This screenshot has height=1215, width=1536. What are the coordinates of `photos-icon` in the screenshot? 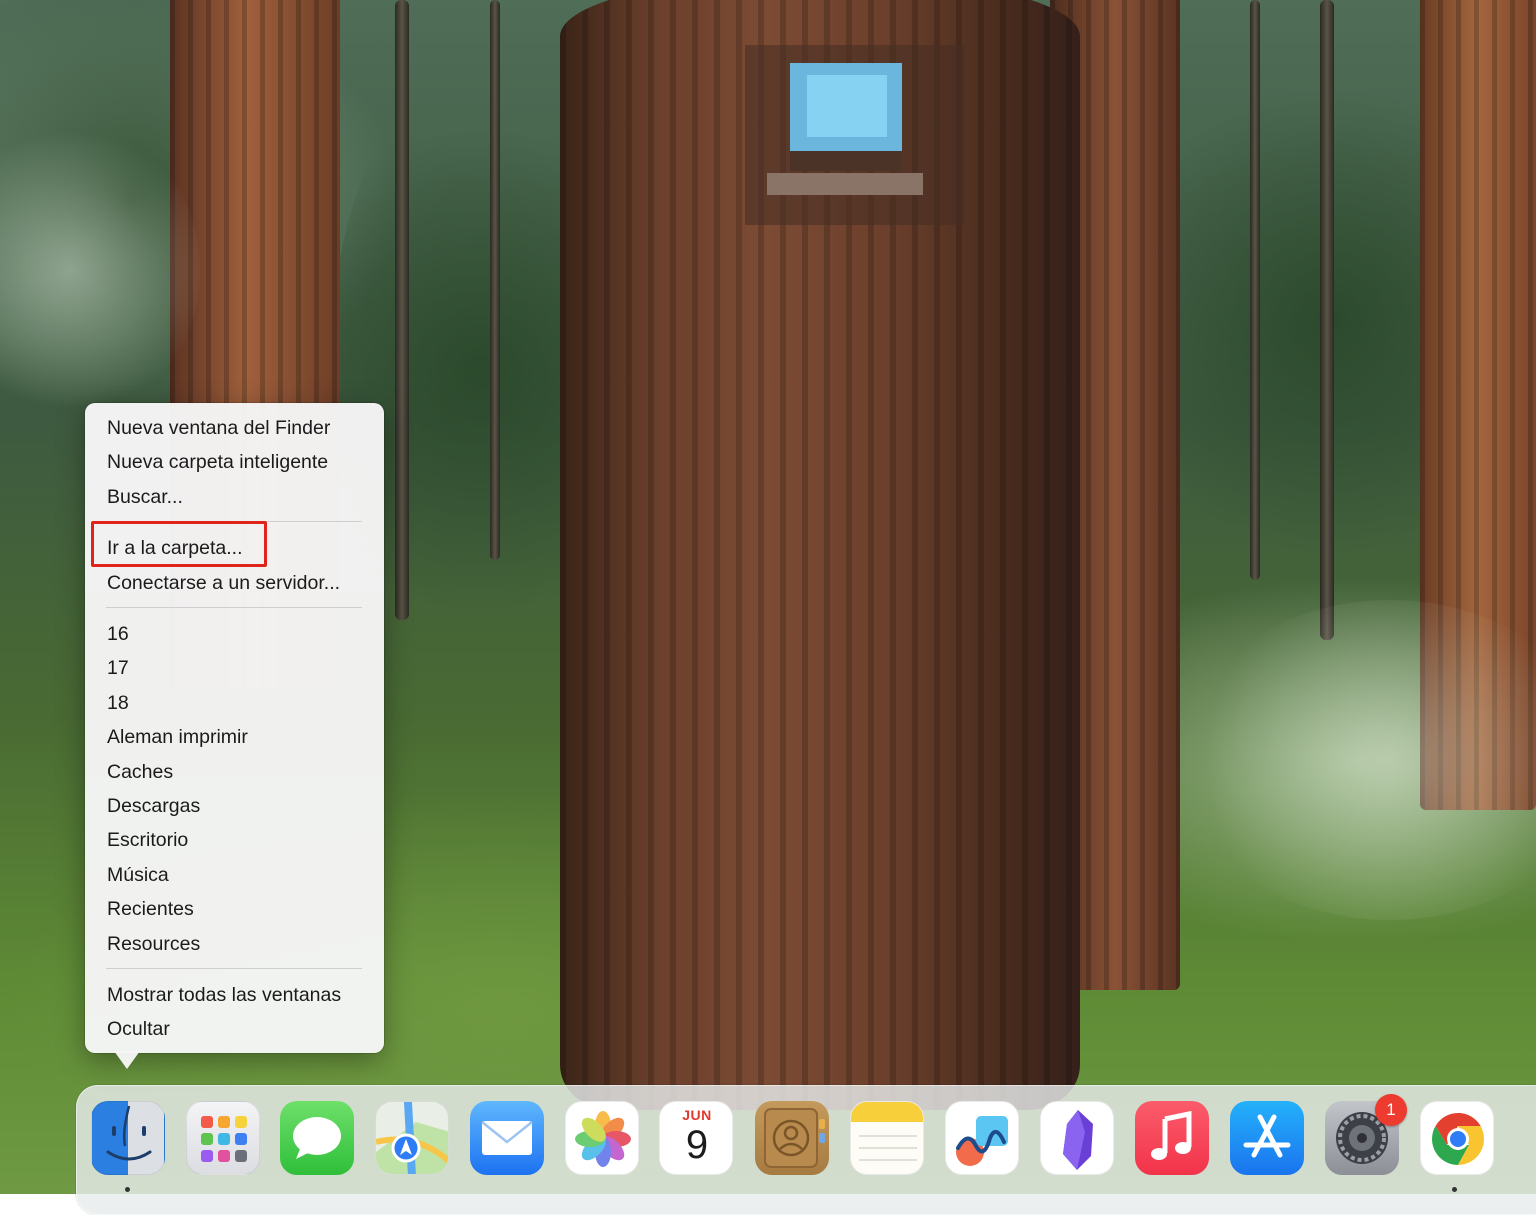 It's located at (602, 1138).